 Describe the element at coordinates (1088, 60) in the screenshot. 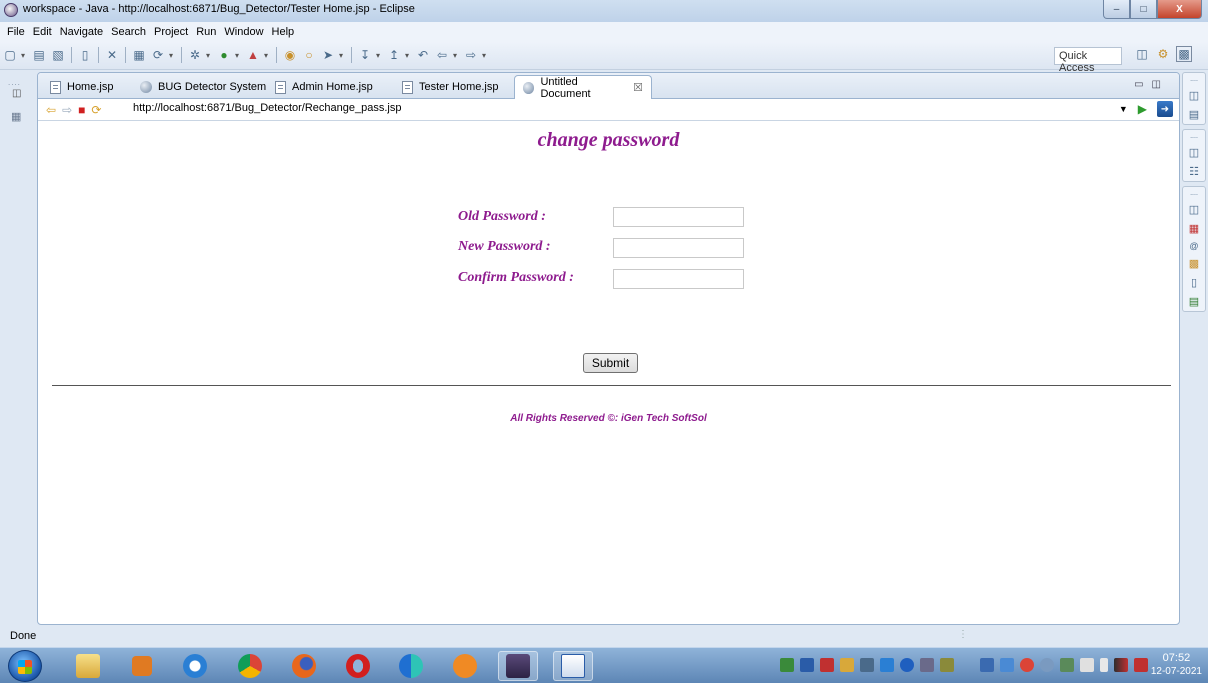

I see `quick-access-input: Quick Access` at that location.